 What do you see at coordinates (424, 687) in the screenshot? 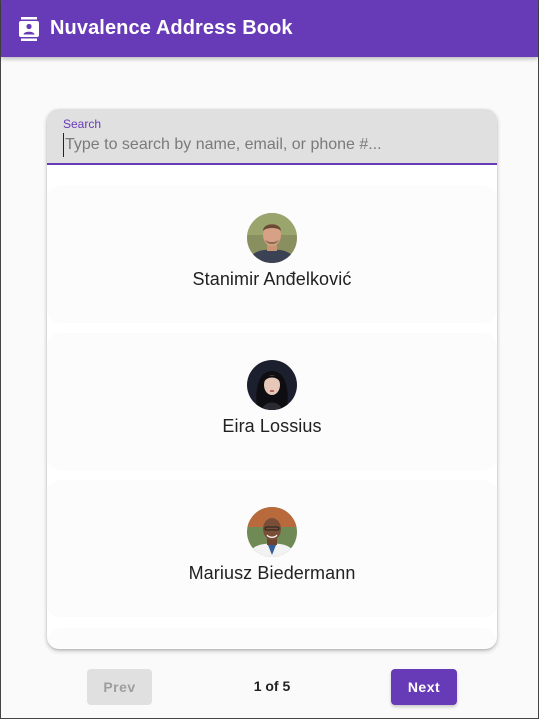
I see `next-button: Next` at bounding box center [424, 687].